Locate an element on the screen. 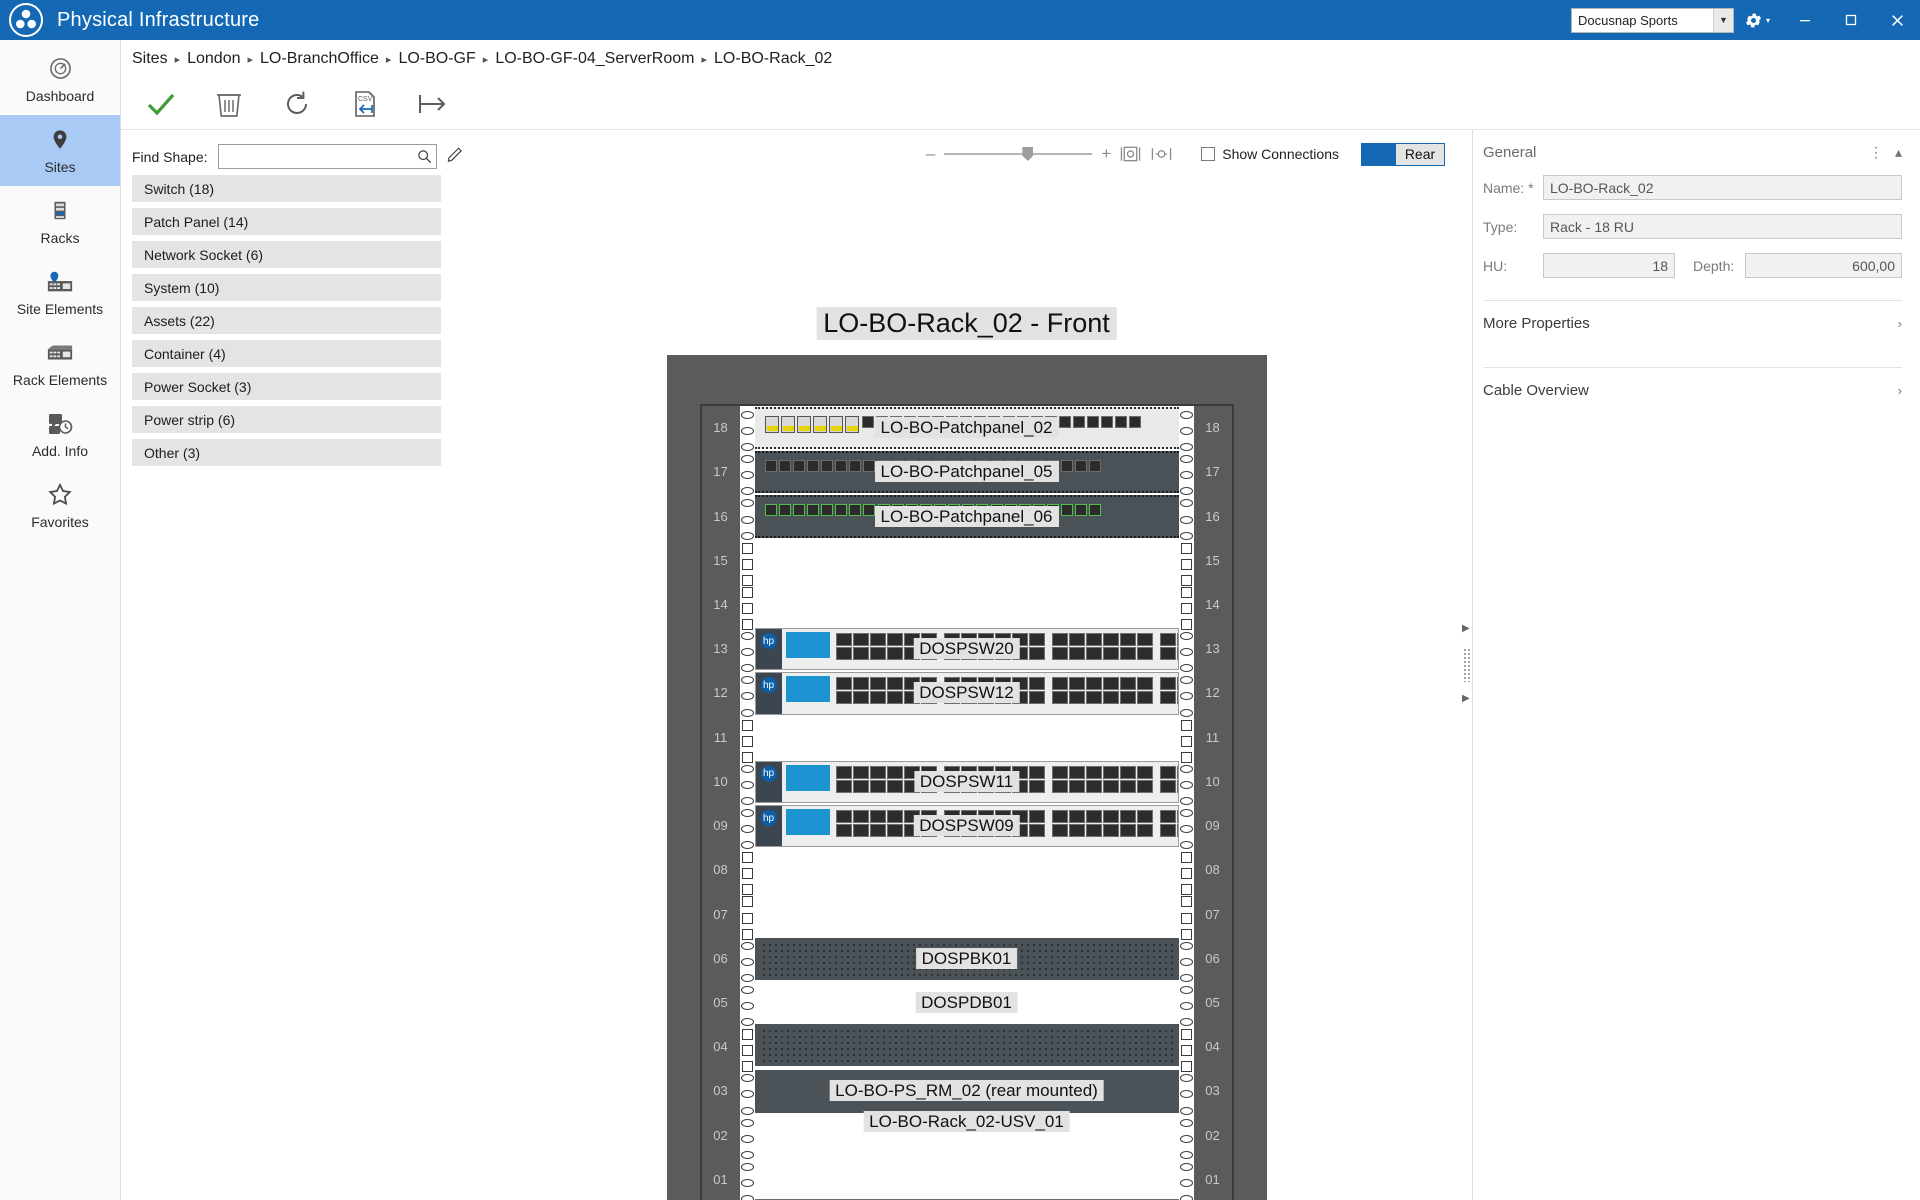 The height and width of the screenshot is (1200, 1920). minus-icon: – is located at coordinates (930, 154).